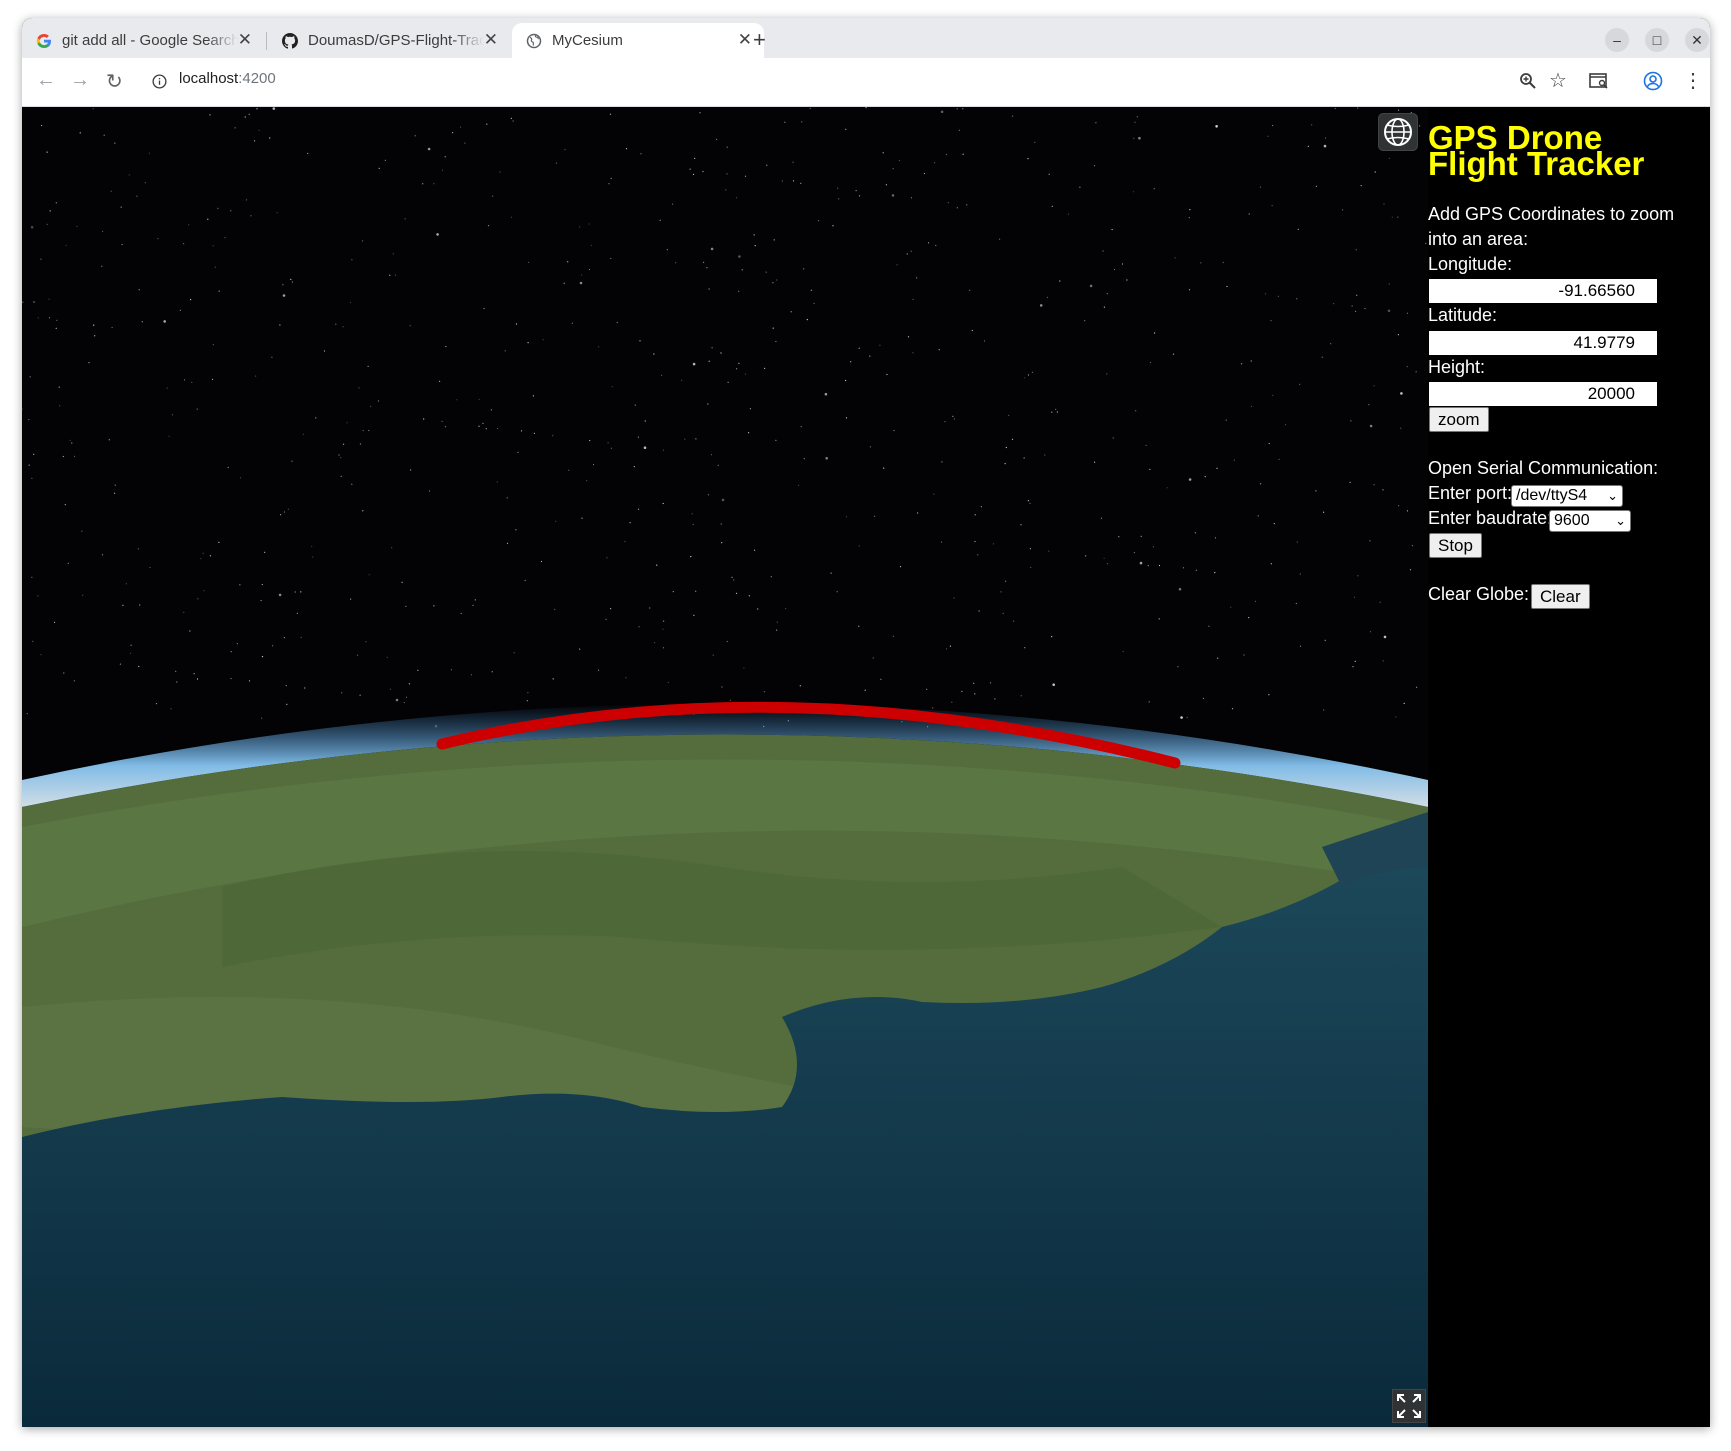 The image size is (1731, 1451). What do you see at coordinates (114, 81) in the screenshot?
I see `reload-icon: ↻` at bounding box center [114, 81].